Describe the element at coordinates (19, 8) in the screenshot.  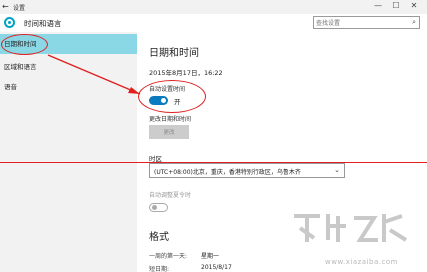
I see `window-title: 设置` at that location.